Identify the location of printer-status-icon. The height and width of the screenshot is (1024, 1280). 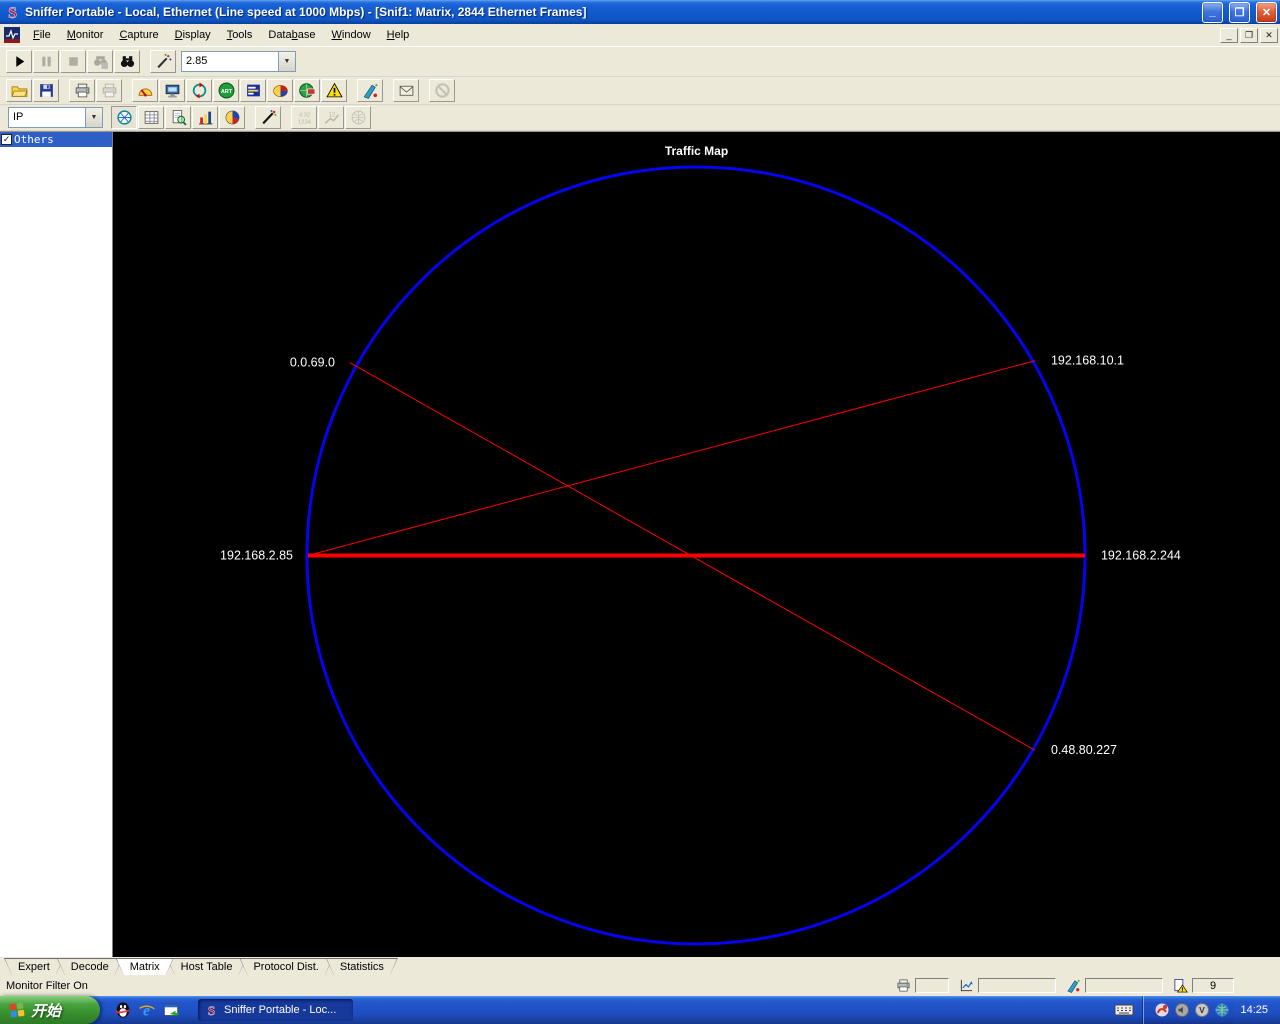
(903, 985).